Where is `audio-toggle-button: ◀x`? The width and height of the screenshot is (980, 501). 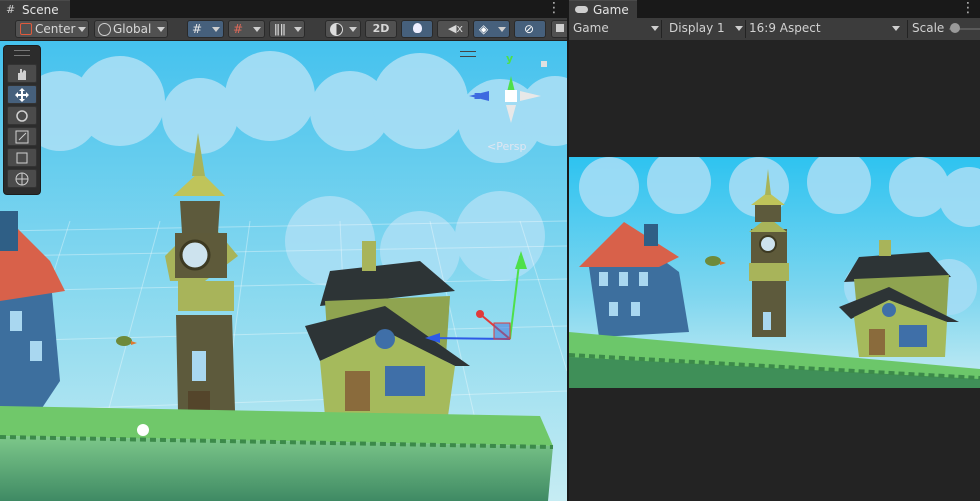 audio-toggle-button: ◀x is located at coordinates (453, 29).